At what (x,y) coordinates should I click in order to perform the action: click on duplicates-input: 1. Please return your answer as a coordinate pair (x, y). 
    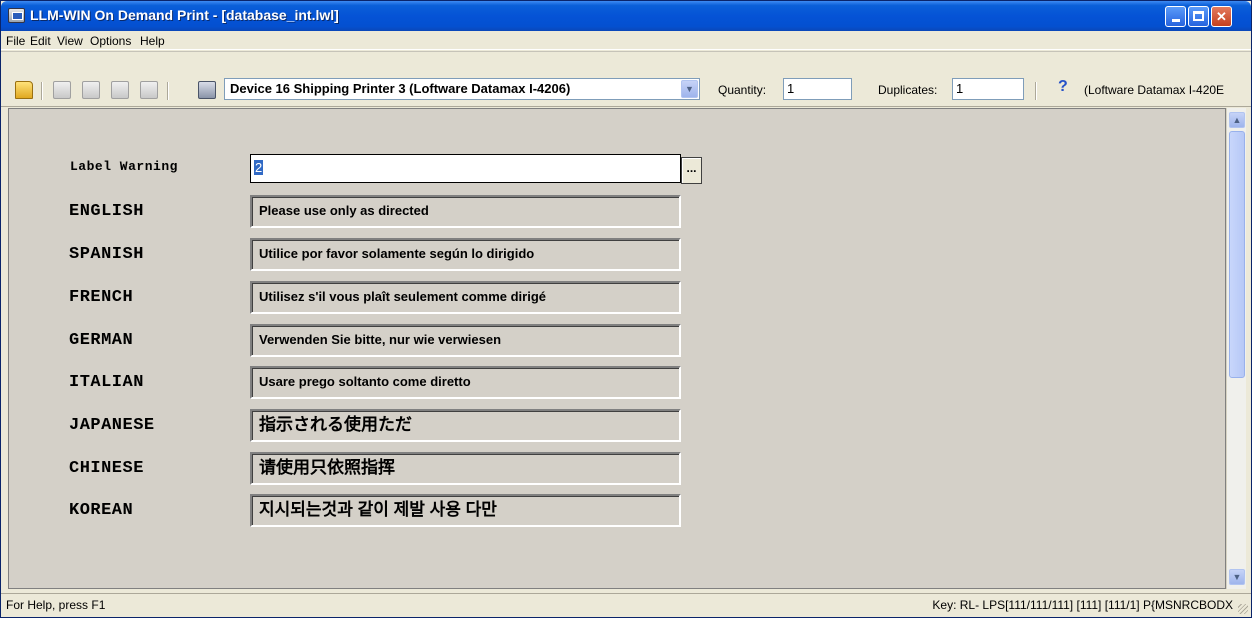
    Looking at the image, I should click on (988, 89).